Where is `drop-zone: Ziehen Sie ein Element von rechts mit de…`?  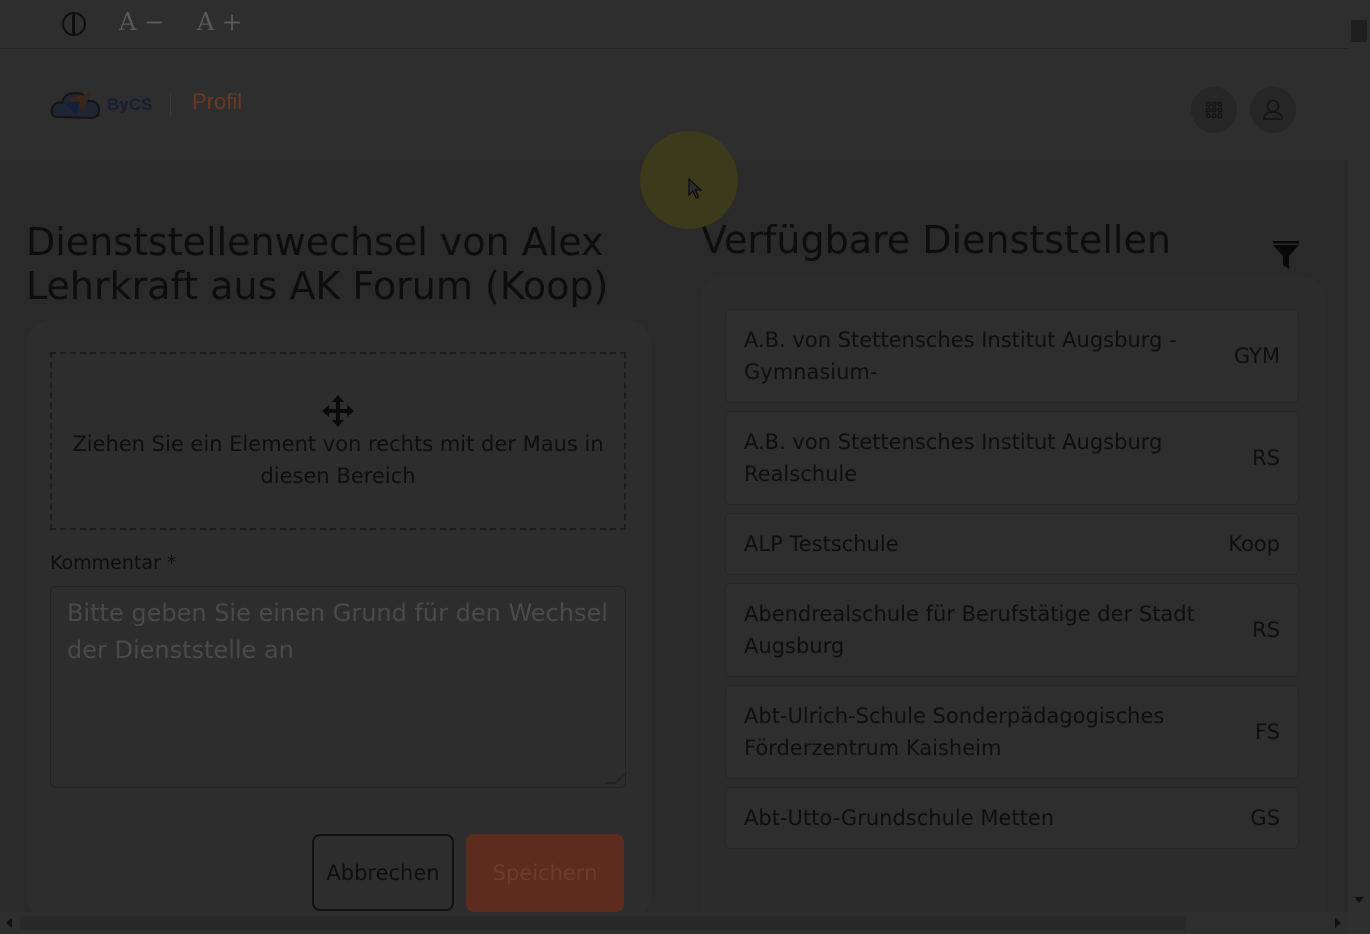
drop-zone: Ziehen Sie ein Element von rechts mit de… is located at coordinates (338, 441).